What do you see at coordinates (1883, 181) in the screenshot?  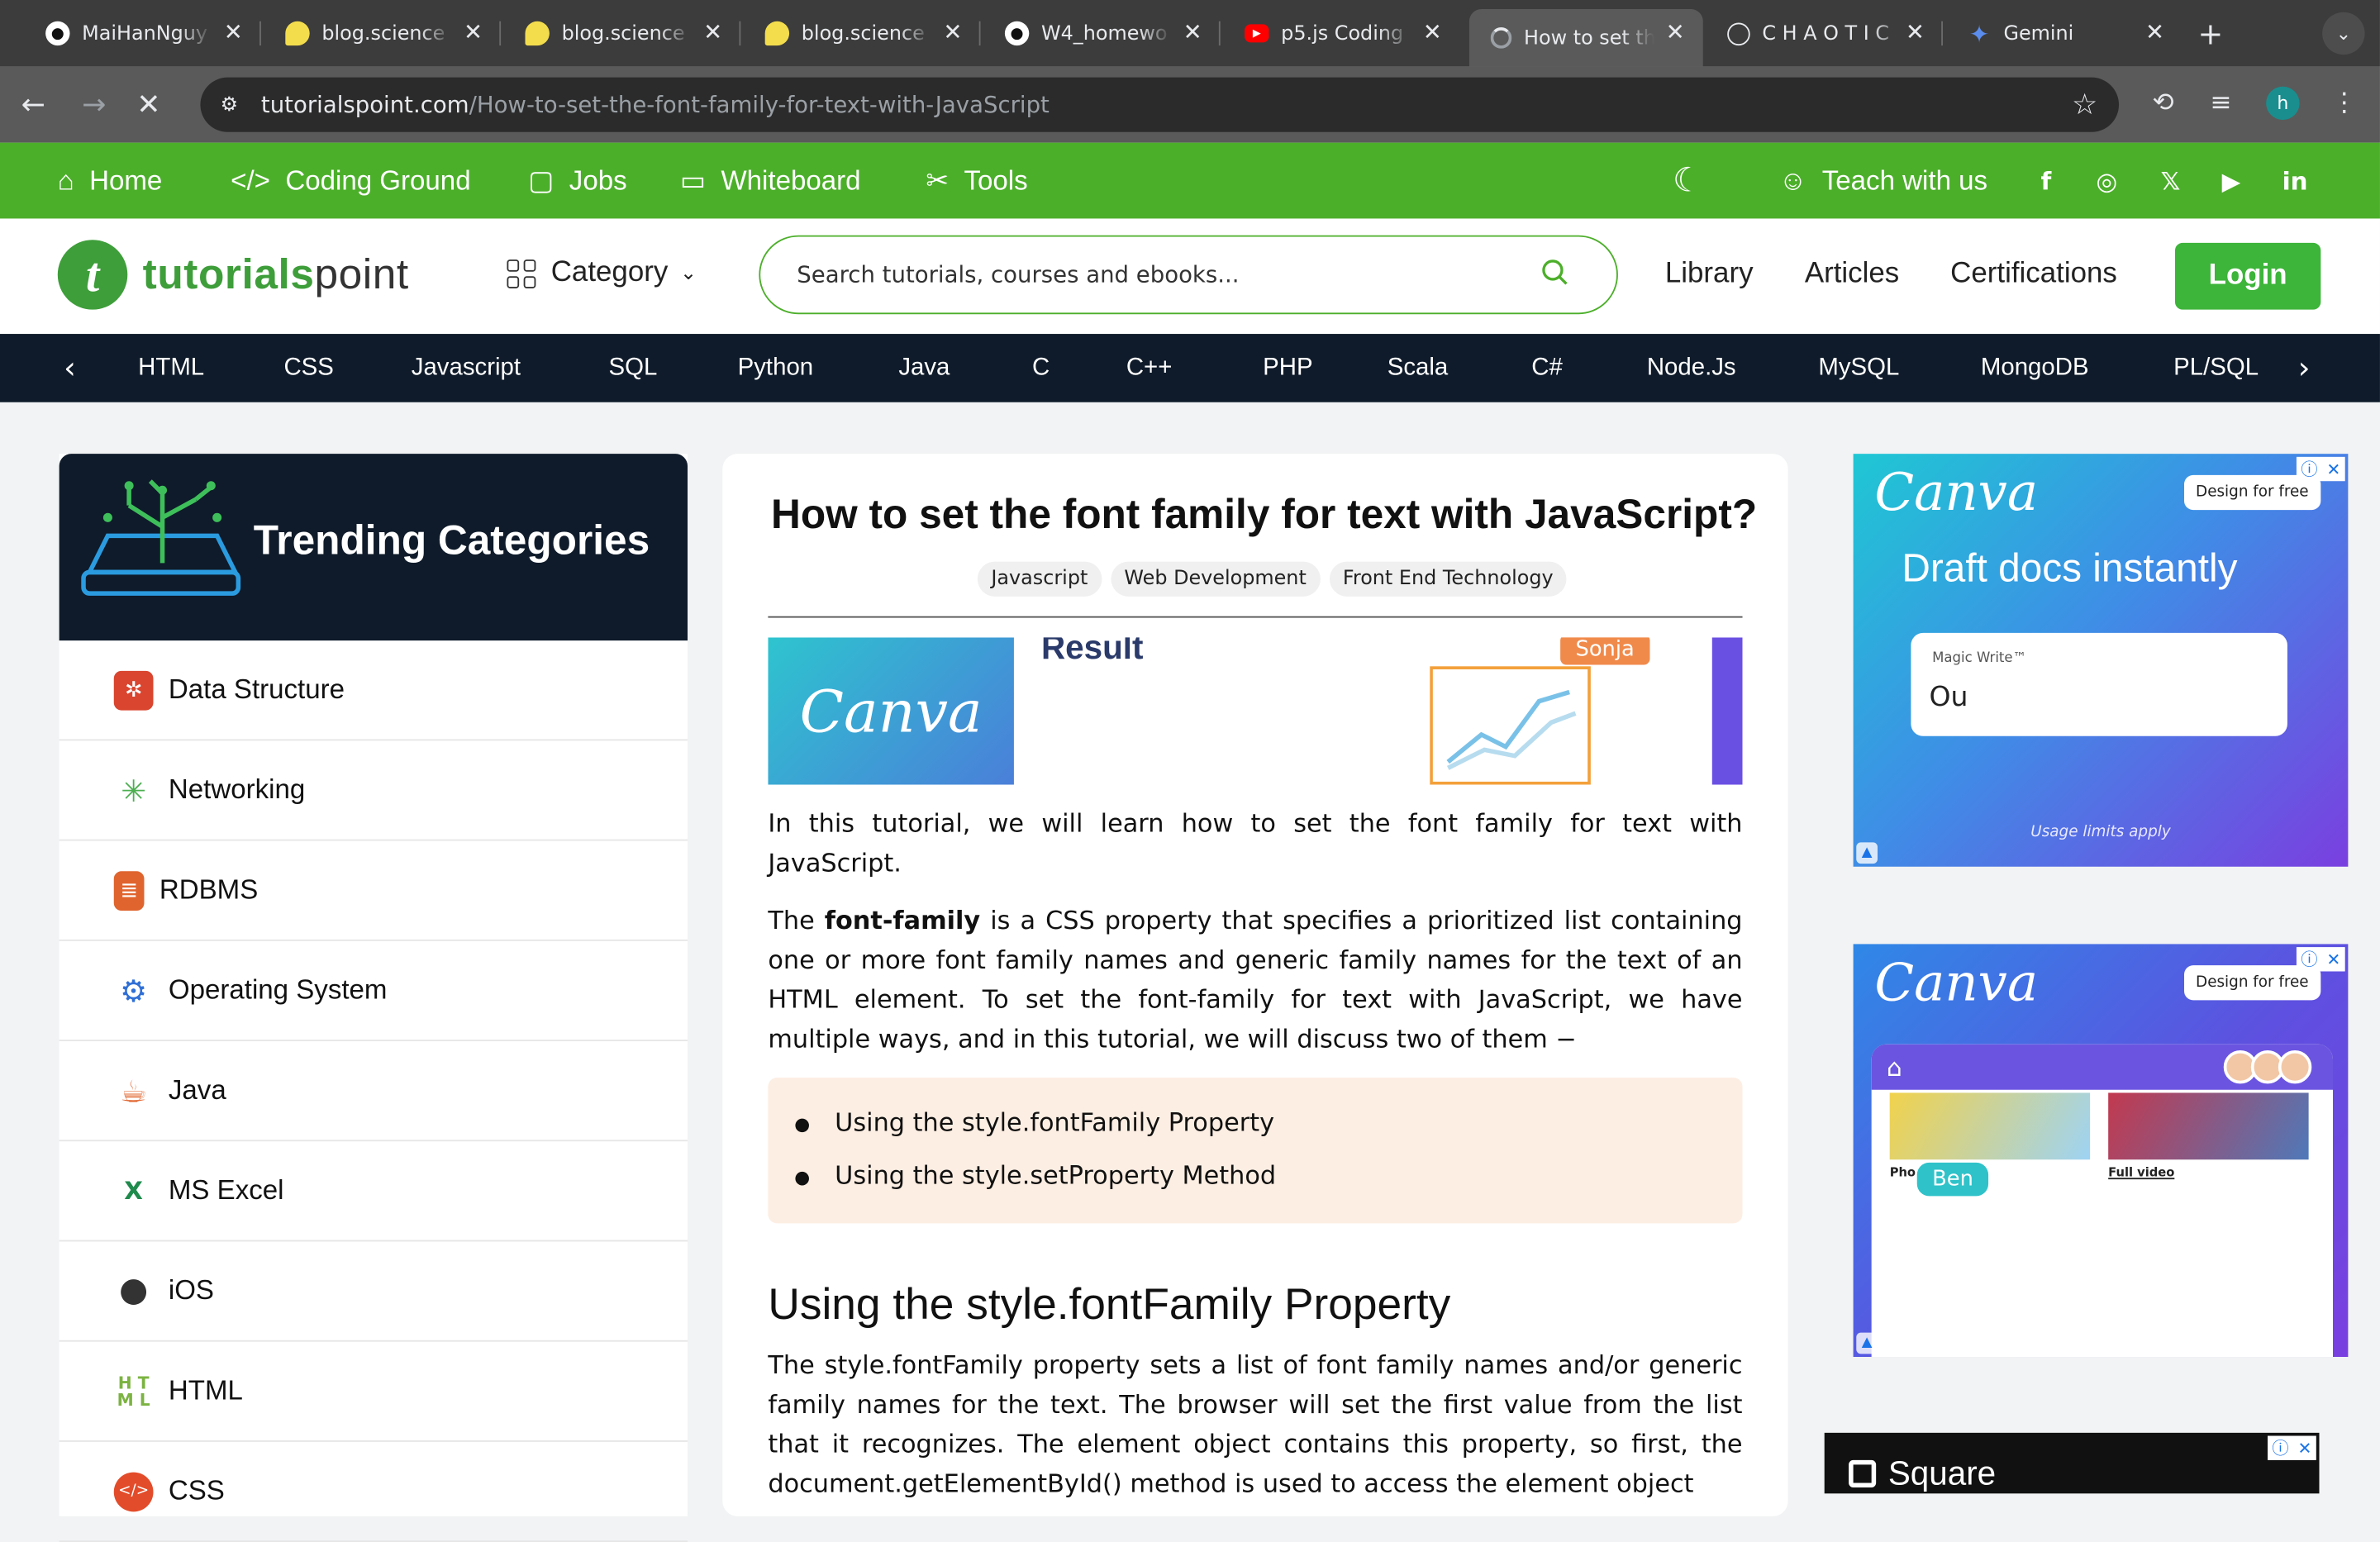 I see `teach-with-us-link: ☺ Teach with us` at bounding box center [1883, 181].